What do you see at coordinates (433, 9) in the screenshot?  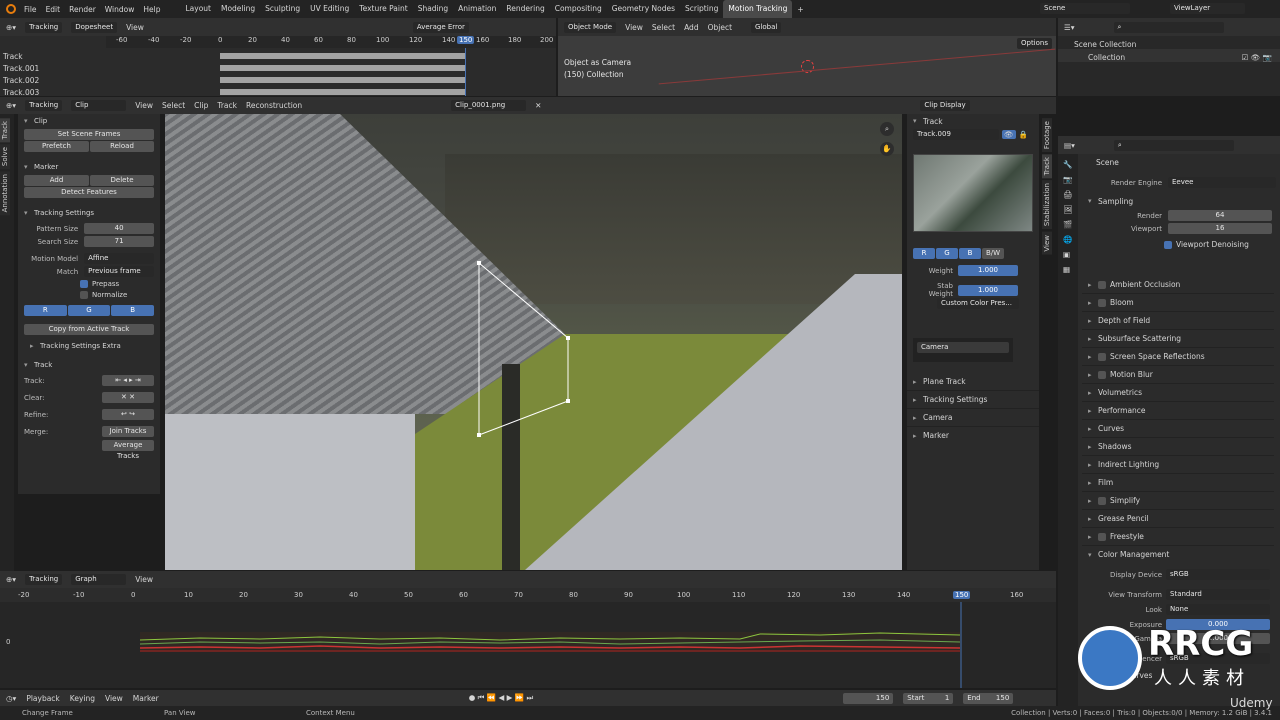 I see `tab-shading: Shading` at bounding box center [433, 9].